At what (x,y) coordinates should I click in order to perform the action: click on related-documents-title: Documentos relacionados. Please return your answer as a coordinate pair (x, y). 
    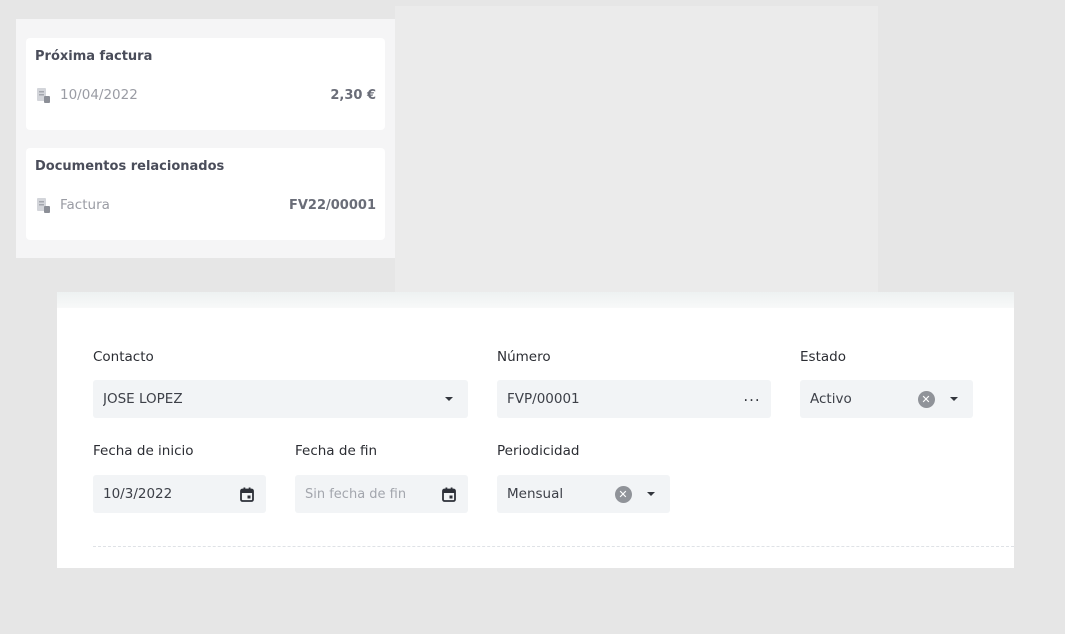
    Looking at the image, I should click on (130, 166).